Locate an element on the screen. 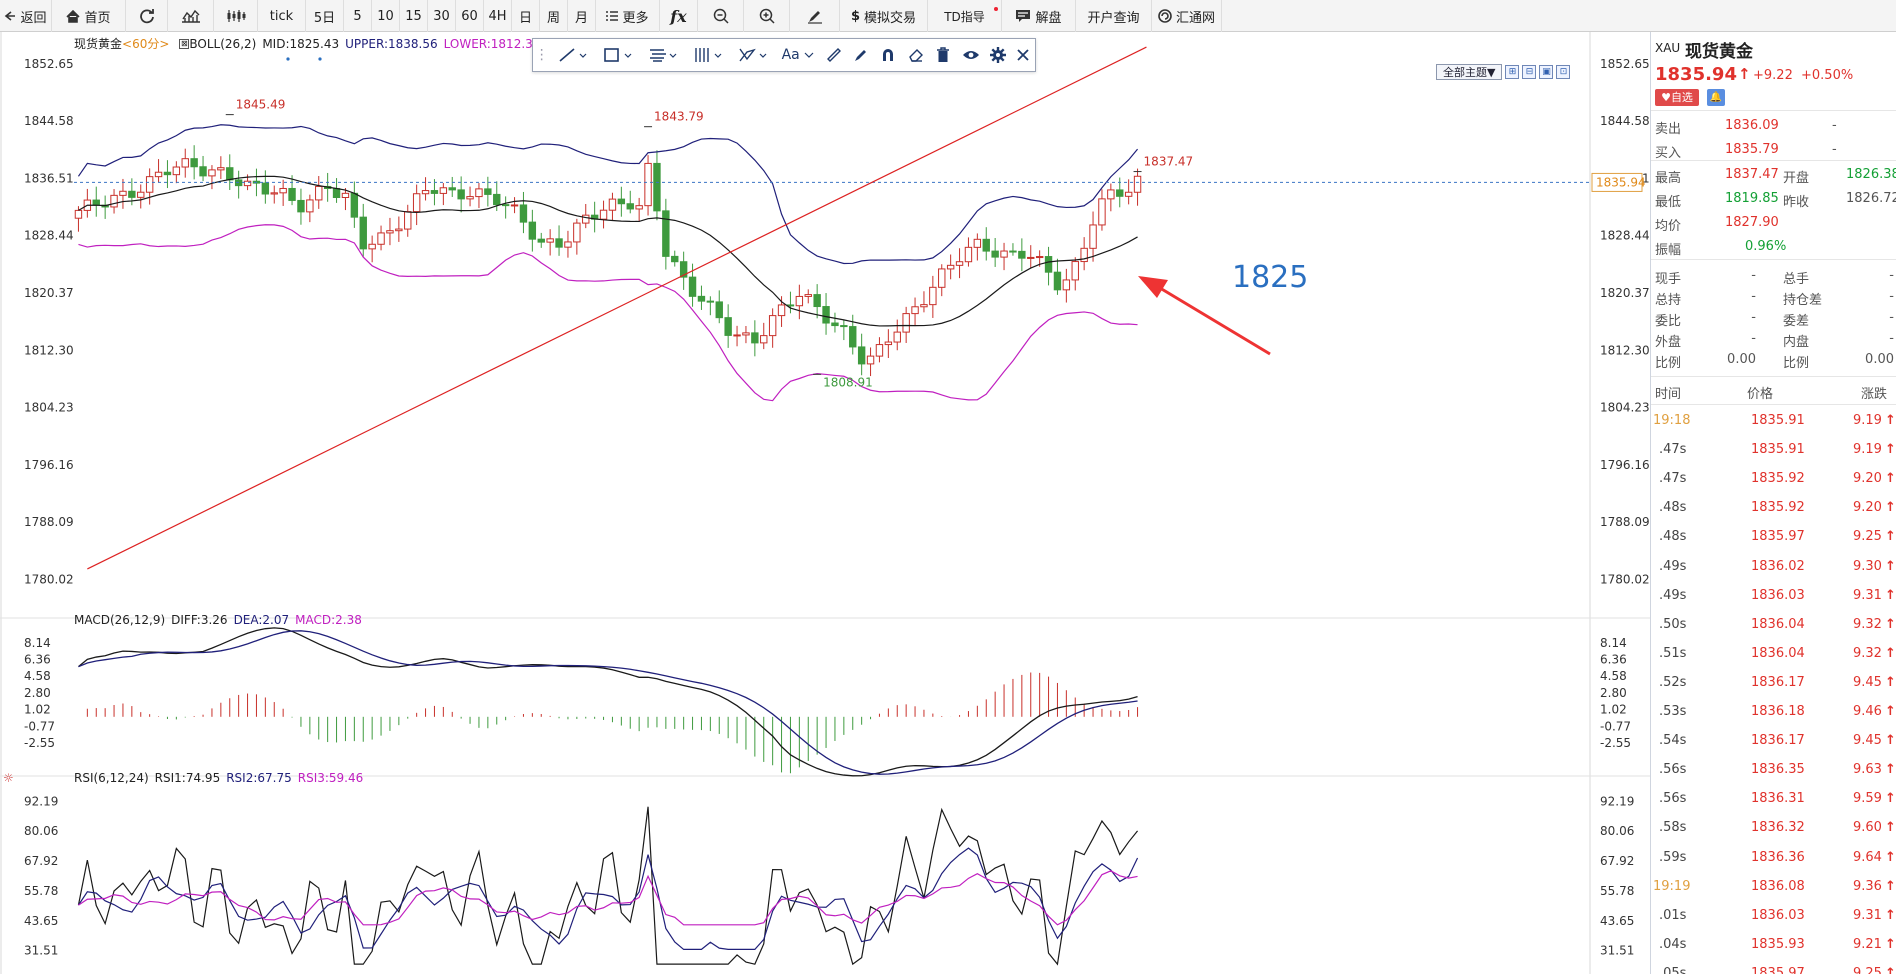 Image resolution: width=1896 pixels, height=974 pixels. period-30-button: 30 is located at coordinates (442, 16).